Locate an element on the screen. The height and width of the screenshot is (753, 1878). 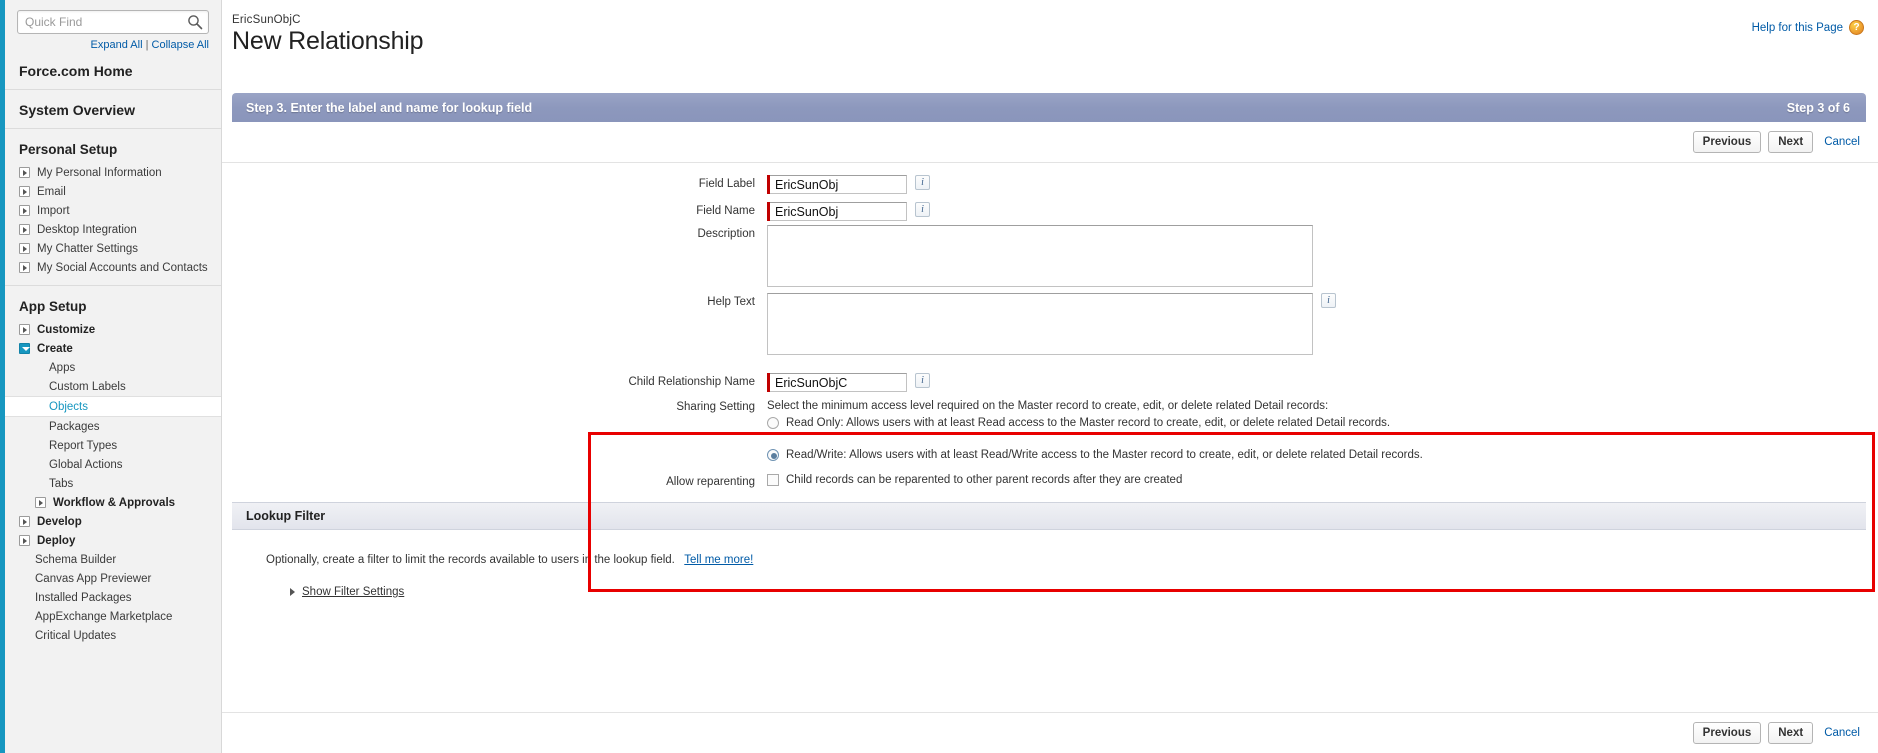
sidebar-item-develop: Develop is located at coordinates (113, 521).